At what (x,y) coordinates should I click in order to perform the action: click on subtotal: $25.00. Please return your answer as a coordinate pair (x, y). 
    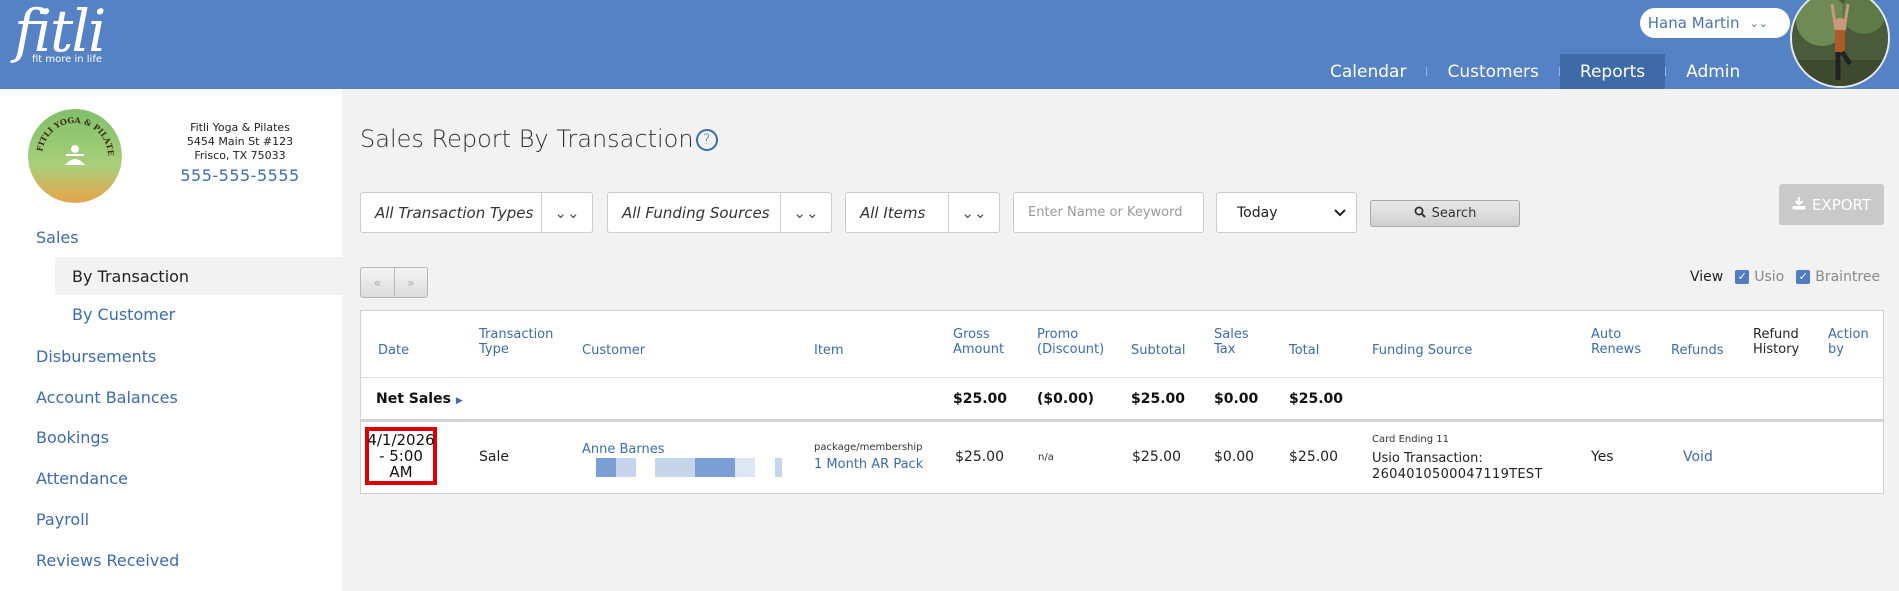
    Looking at the image, I should click on (1156, 457).